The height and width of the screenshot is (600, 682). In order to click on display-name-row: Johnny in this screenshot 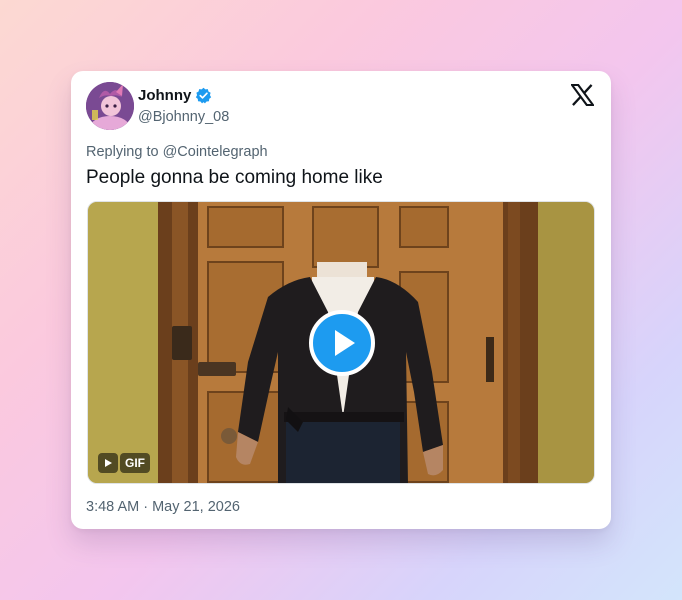, I will do `click(175, 95)`.